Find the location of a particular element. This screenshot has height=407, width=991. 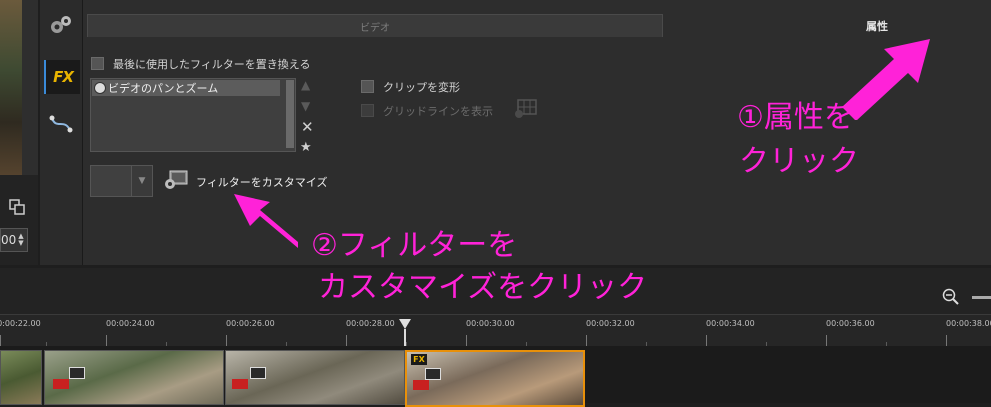

scrollbar is located at coordinates (290, 114).